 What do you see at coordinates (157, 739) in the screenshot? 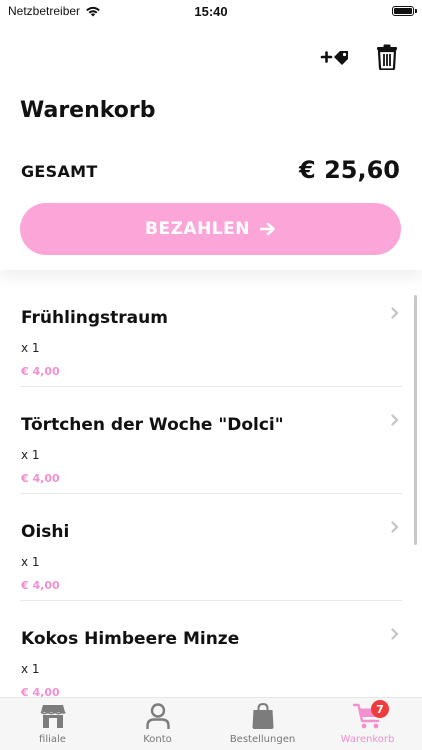
I see `tab-label: Konto` at bounding box center [157, 739].